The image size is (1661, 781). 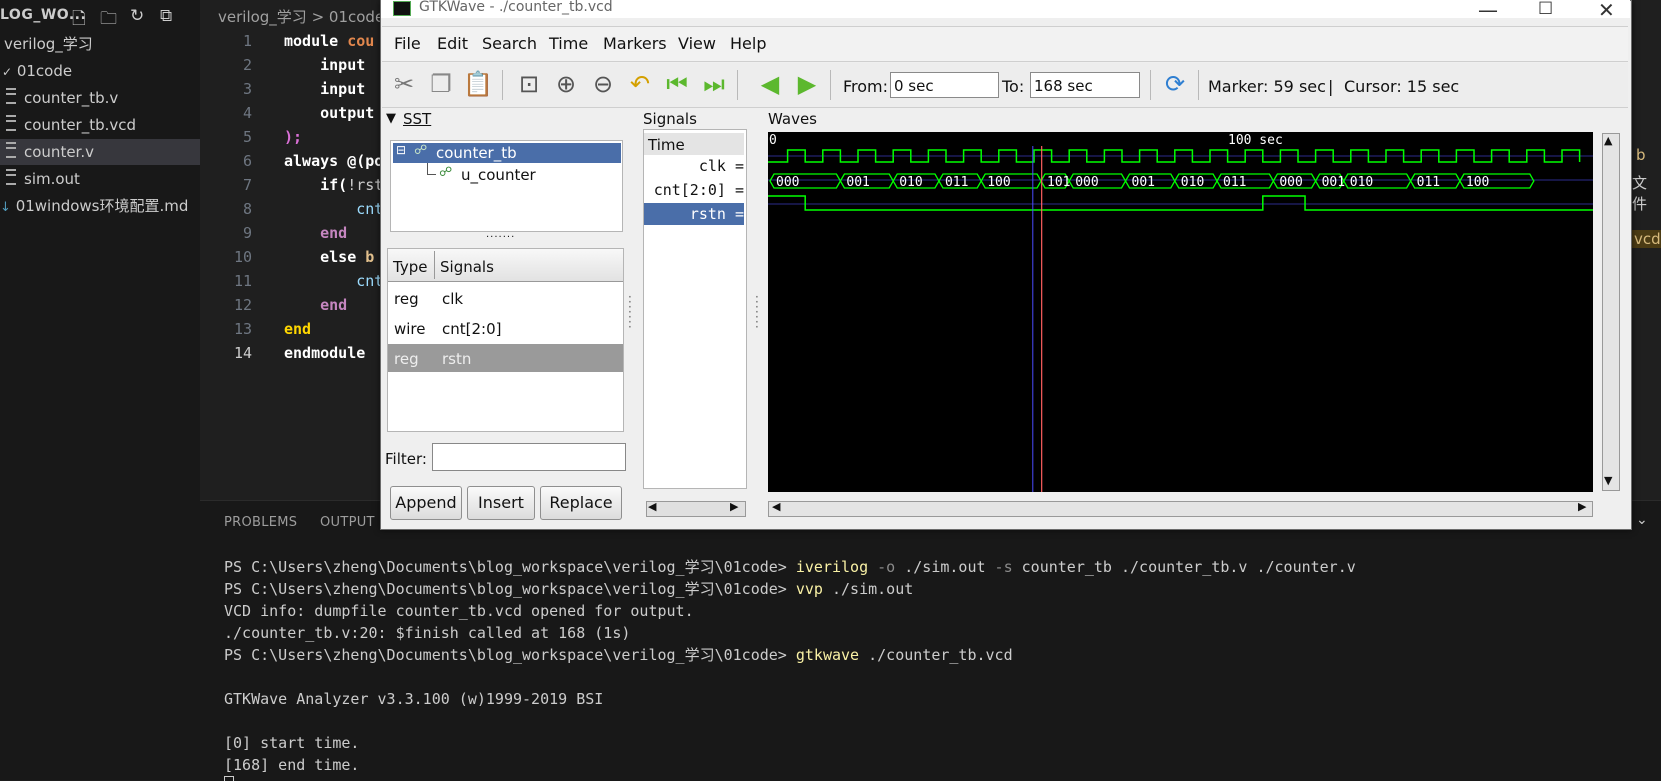 I want to click on tree-folder-verilog: verilog_学习, so click(x=102, y=44).